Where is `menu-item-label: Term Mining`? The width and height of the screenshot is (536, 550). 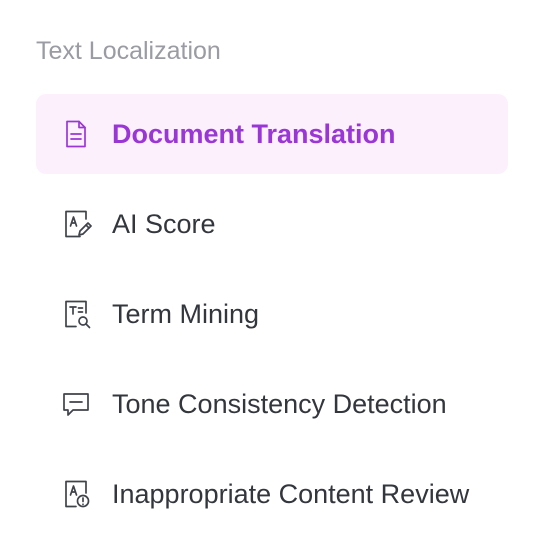
menu-item-label: Term Mining is located at coordinates (186, 314).